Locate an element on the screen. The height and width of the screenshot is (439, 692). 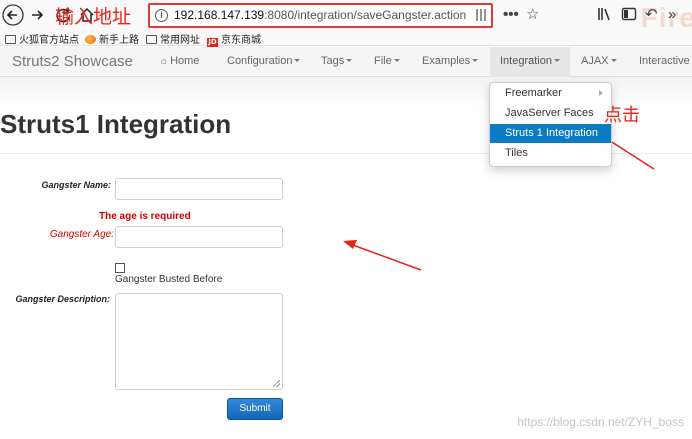
bookmark-common-sites: 常用网址 is located at coordinates (173, 38).